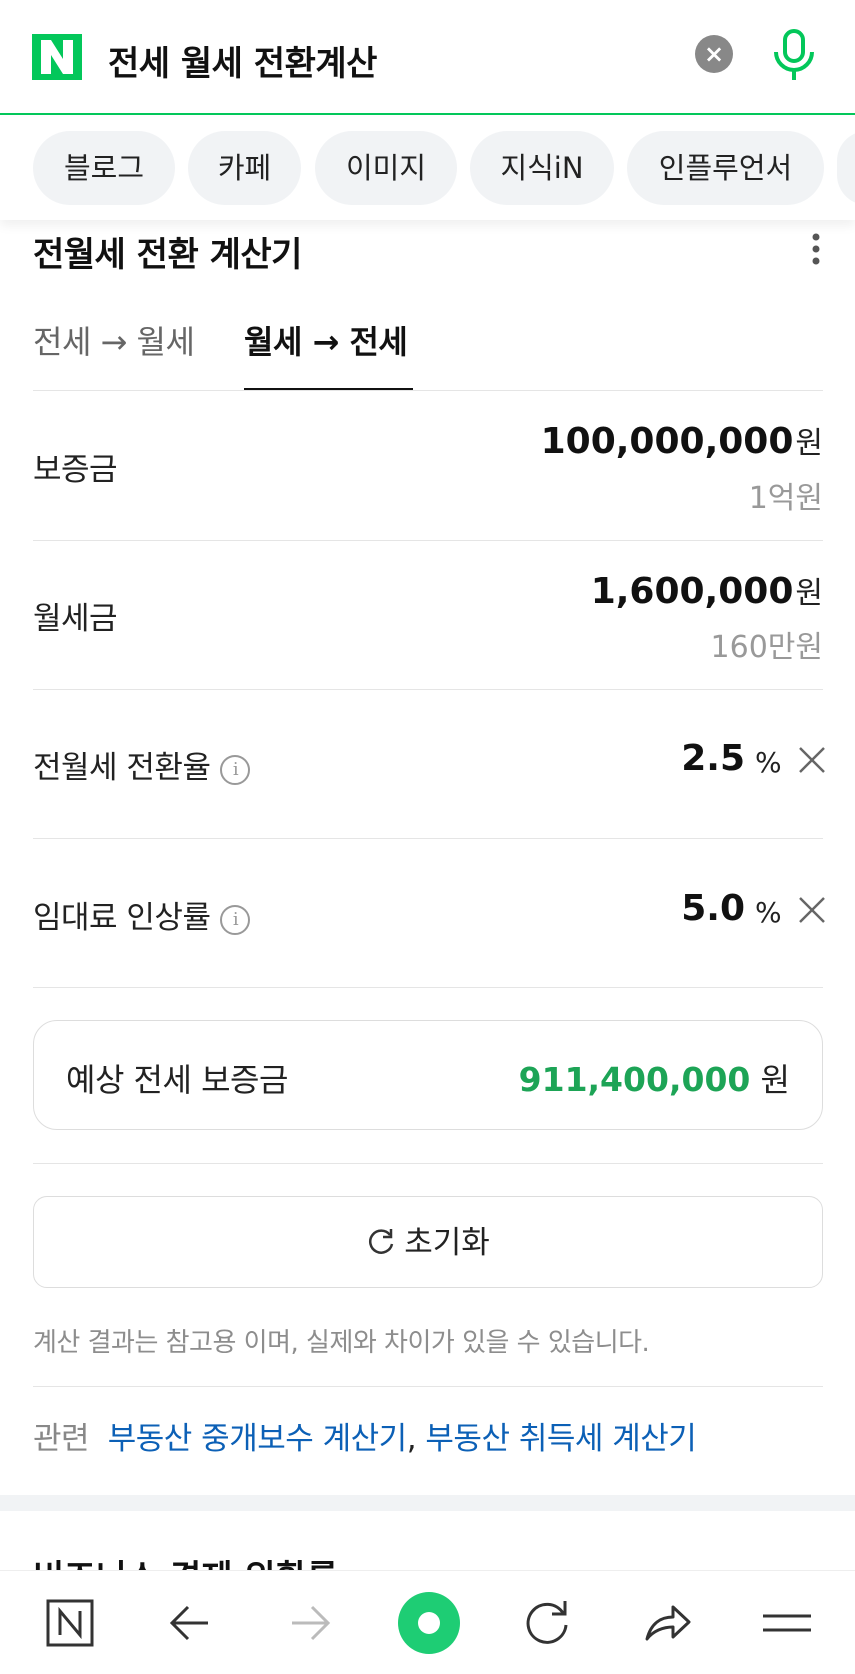  I want to click on brokerage-fee-calculator-link: 부동산 중개보수 계산기, so click(257, 1439).